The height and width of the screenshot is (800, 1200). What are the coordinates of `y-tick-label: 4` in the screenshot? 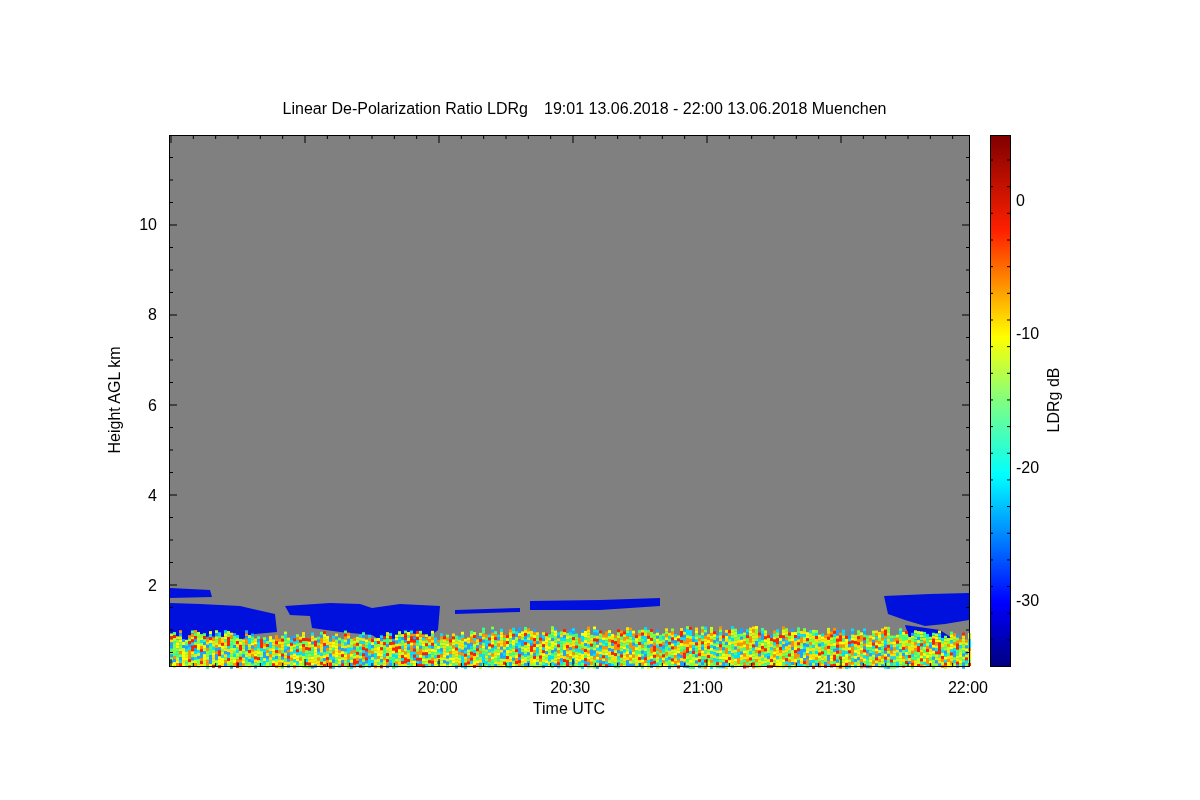 It's located at (152, 495).